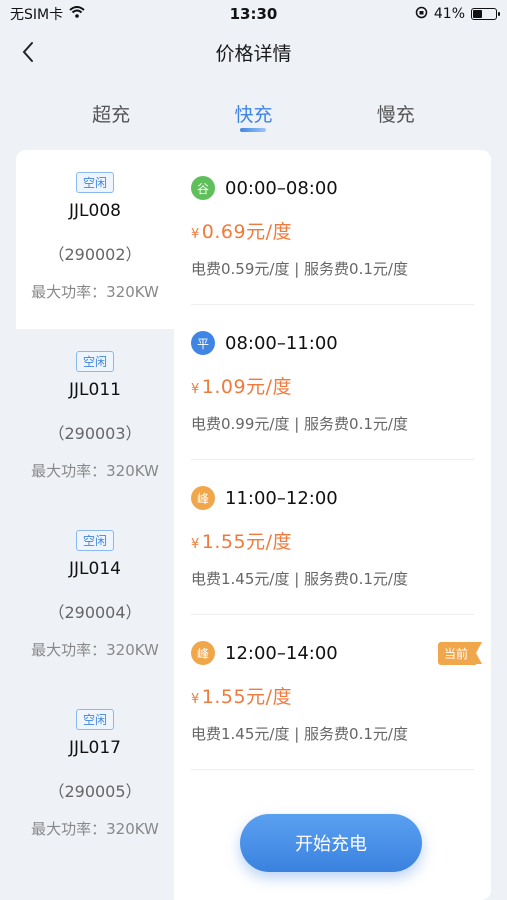 This screenshot has height=900, width=507. What do you see at coordinates (485, 14) in the screenshot?
I see `battery-icon` at bounding box center [485, 14].